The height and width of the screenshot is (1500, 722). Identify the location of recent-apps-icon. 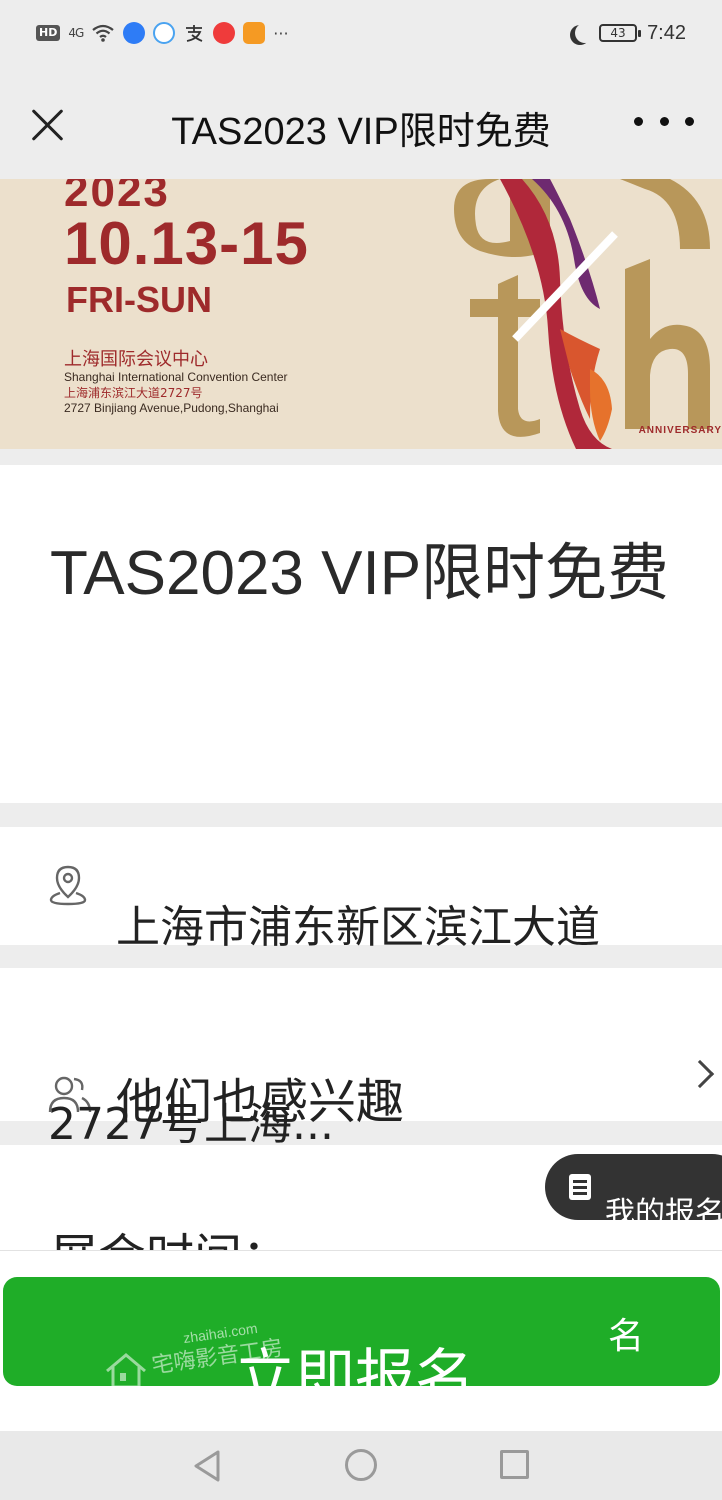
(514, 1464).